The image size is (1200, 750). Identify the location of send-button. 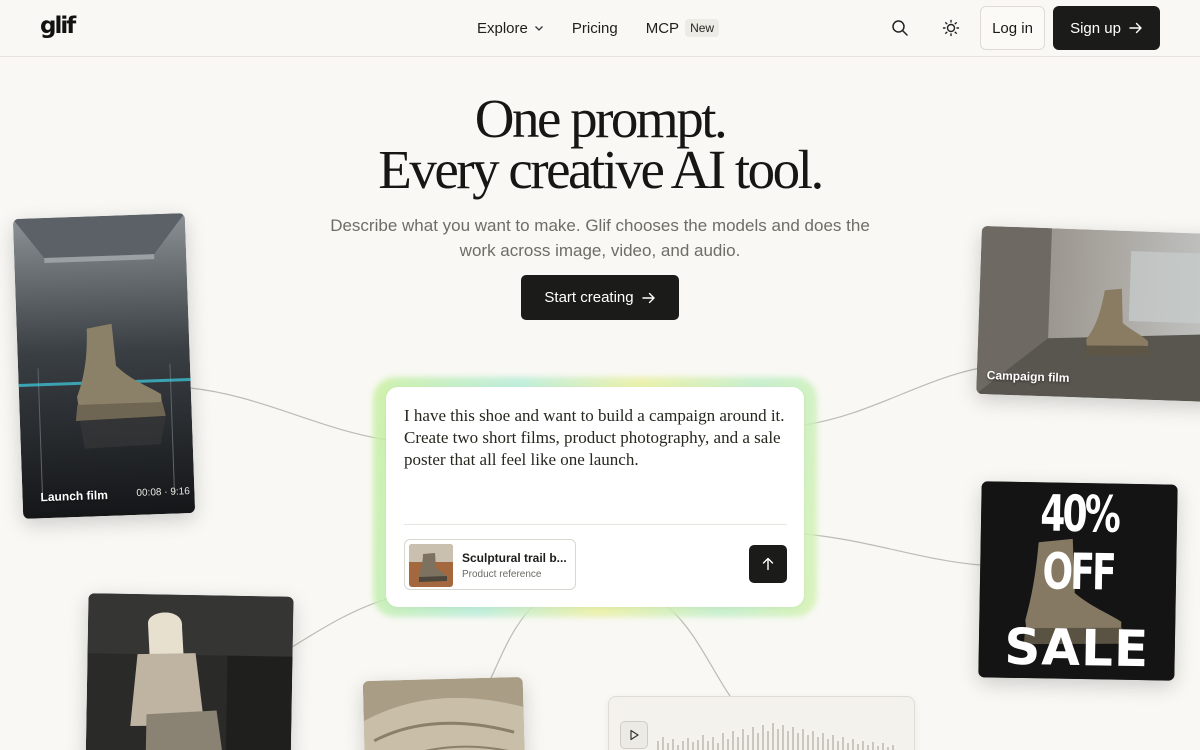
(768, 564).